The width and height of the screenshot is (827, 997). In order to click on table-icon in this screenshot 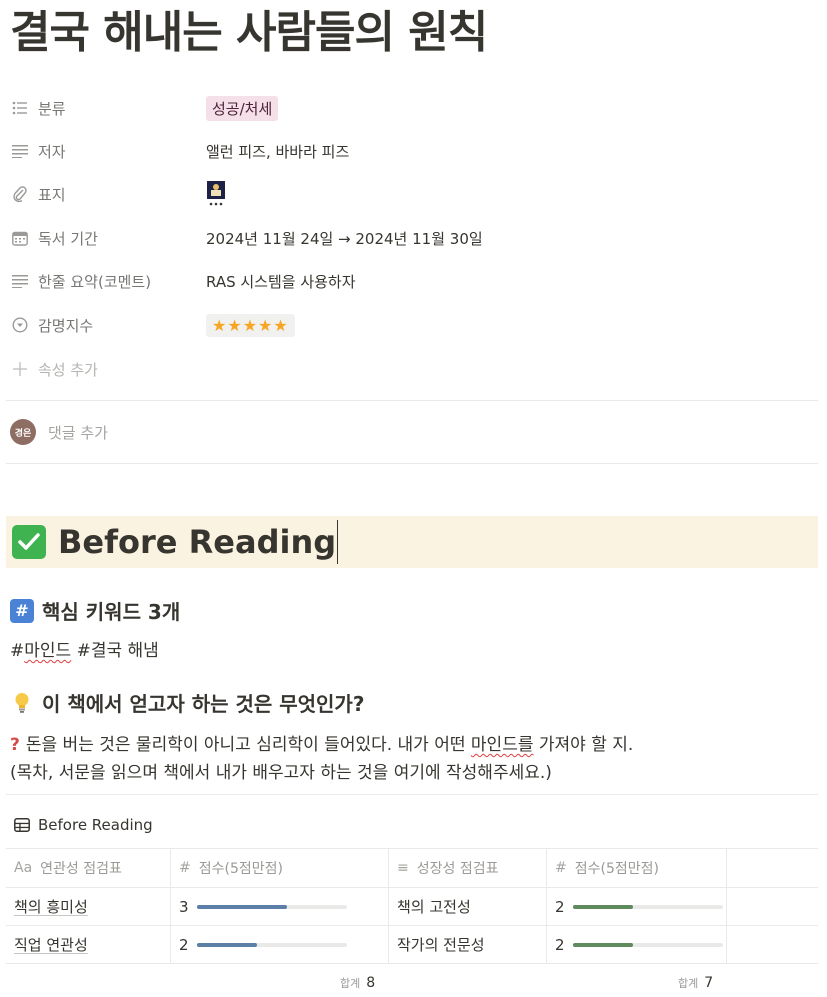, I will do `click(22, 825)`.